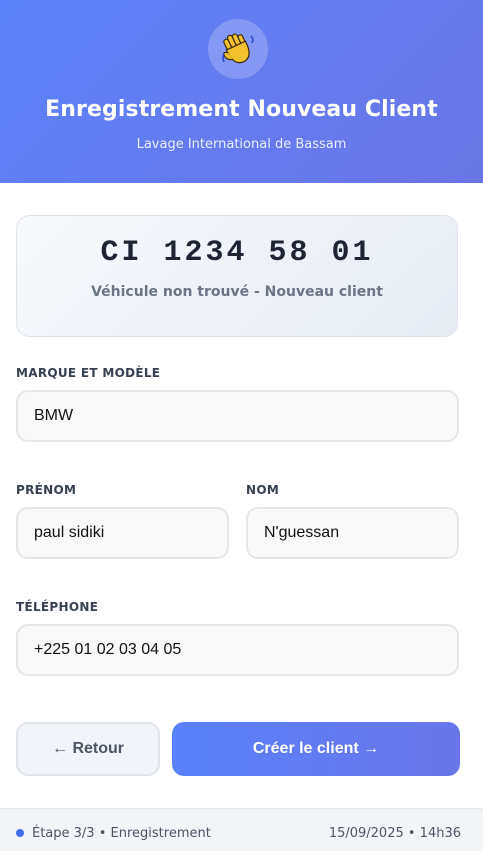 The height and width of the screenshot is (851, 483). I want to click on lastname-field: N'guessan, so click(352, 533).